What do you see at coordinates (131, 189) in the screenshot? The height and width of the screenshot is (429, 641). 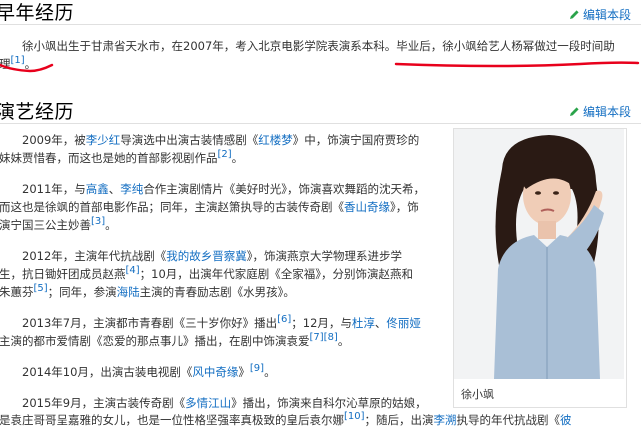 I see `link-person: 李纯` at bounding box center [131, 189].